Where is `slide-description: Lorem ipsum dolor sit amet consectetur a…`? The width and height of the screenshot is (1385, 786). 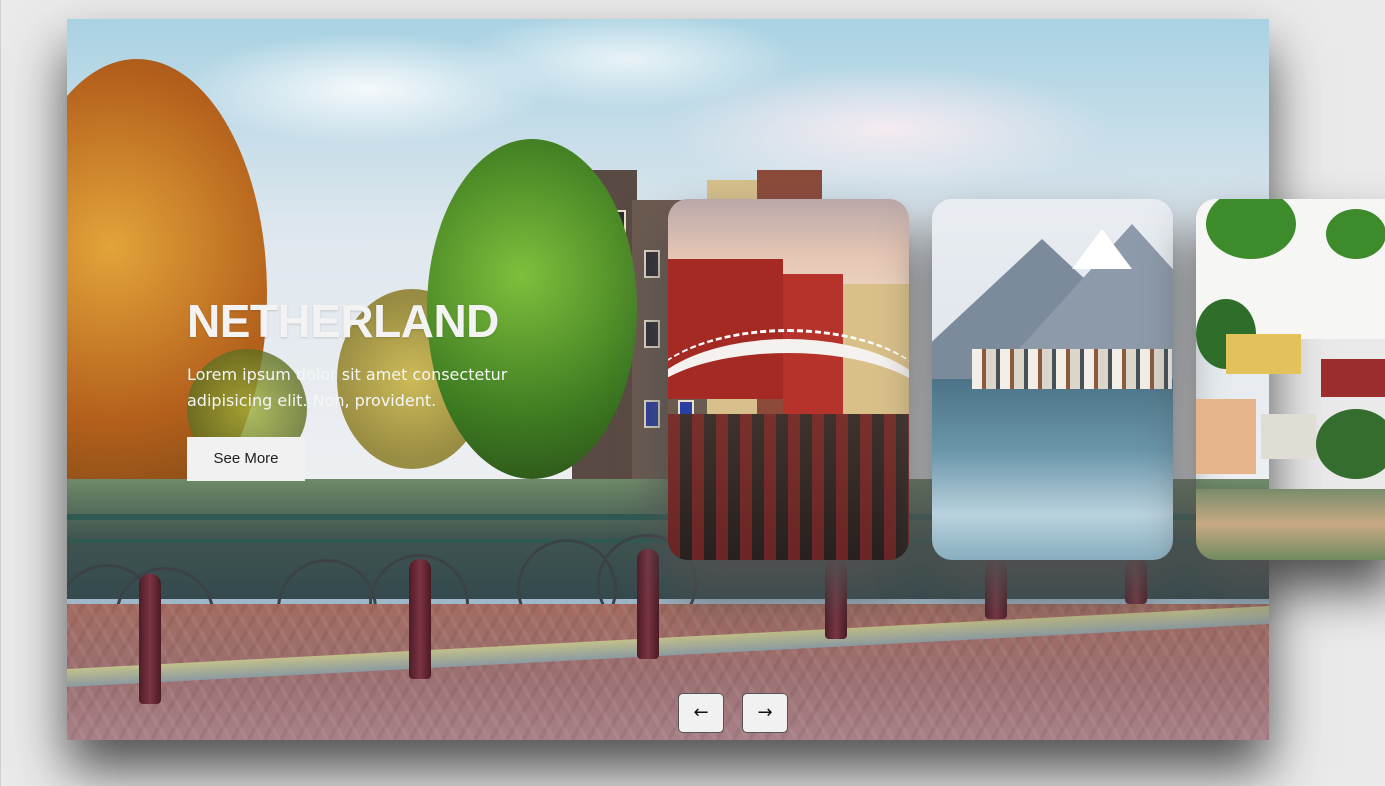 slide-description: Lorem ipsum dolor sit amet consectetur a… is located at coordinates (347, 387).